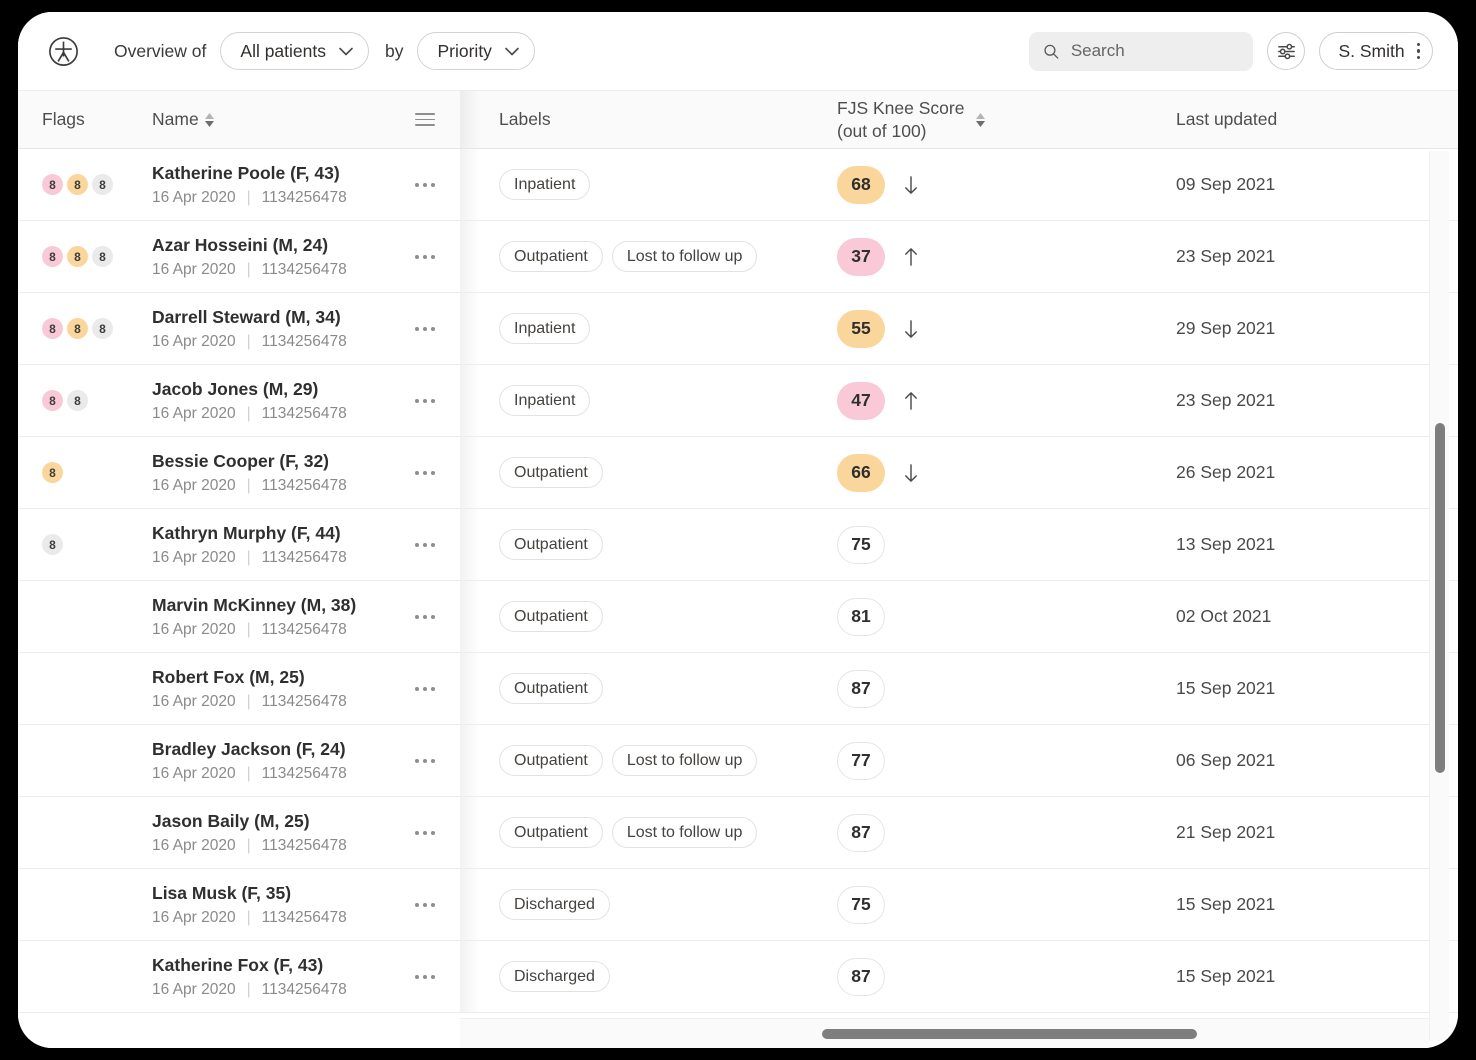 This screenshot has height=1060, width=1476. What do you see at coordinates (861, 616) in the screenshot?
I see `score-badge: 81` at bounding box center [861, 616].